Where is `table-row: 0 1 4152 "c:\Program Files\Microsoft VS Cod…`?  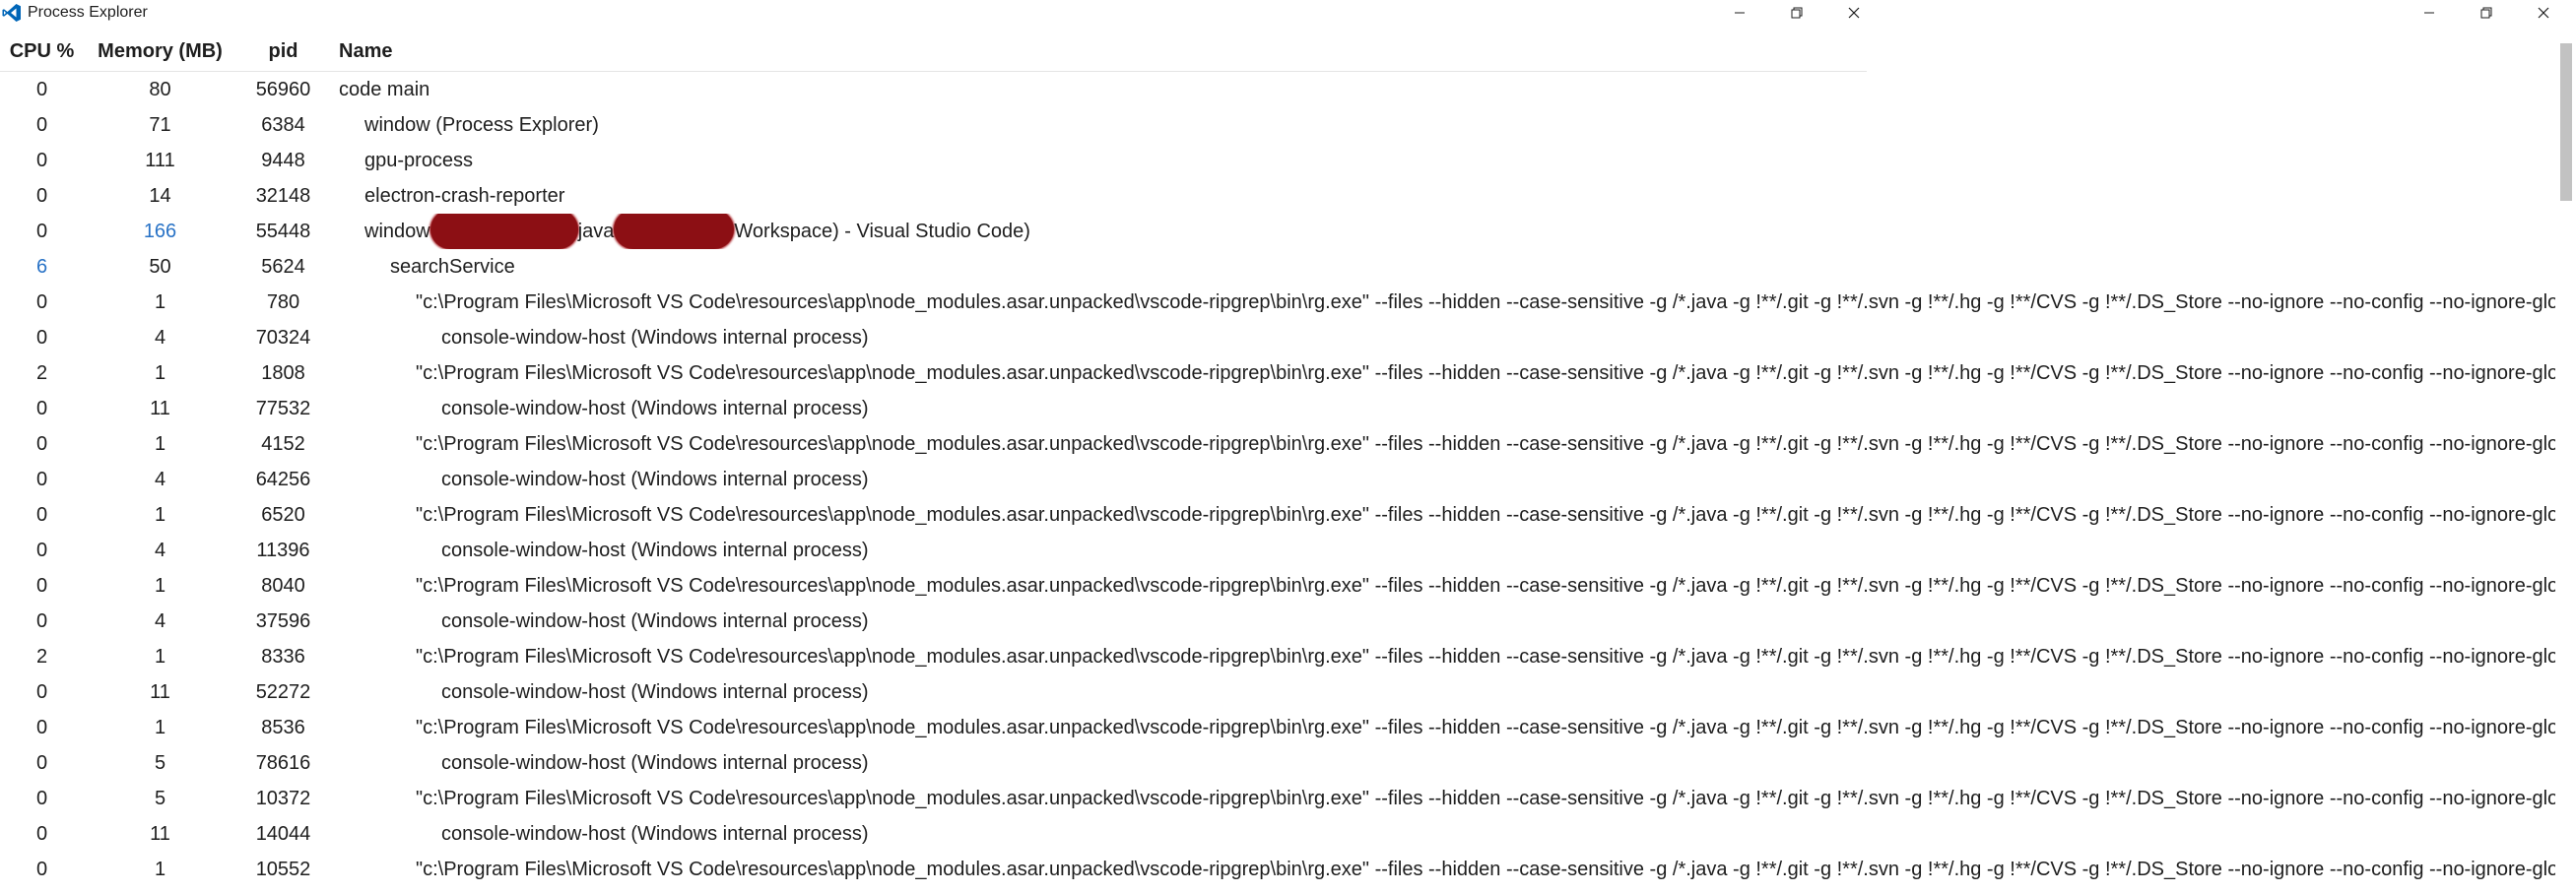
table-row: 0 1 4152 "c:\Program Files\Microsoft VS Cod… is located at coordinates (1278, 444).